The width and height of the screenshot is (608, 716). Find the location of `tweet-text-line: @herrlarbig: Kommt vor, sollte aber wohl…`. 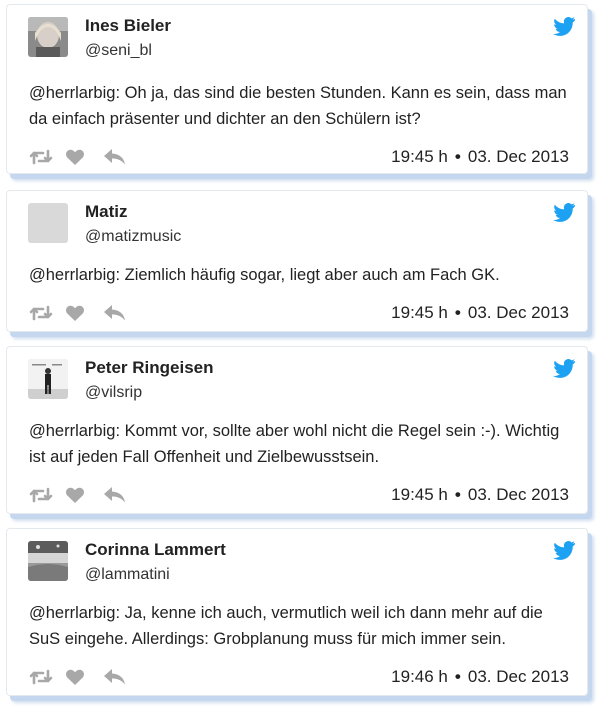

tweet-text-line: @herrlarbig: Kommt vor, sollte aber wohl… is located at coordinates (294, 431).